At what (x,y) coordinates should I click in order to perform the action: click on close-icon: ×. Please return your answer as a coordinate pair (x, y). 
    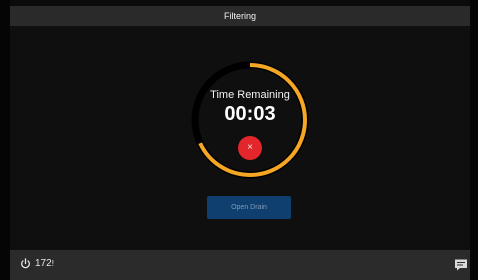
    Looking at the image, I should click on (250, 147).